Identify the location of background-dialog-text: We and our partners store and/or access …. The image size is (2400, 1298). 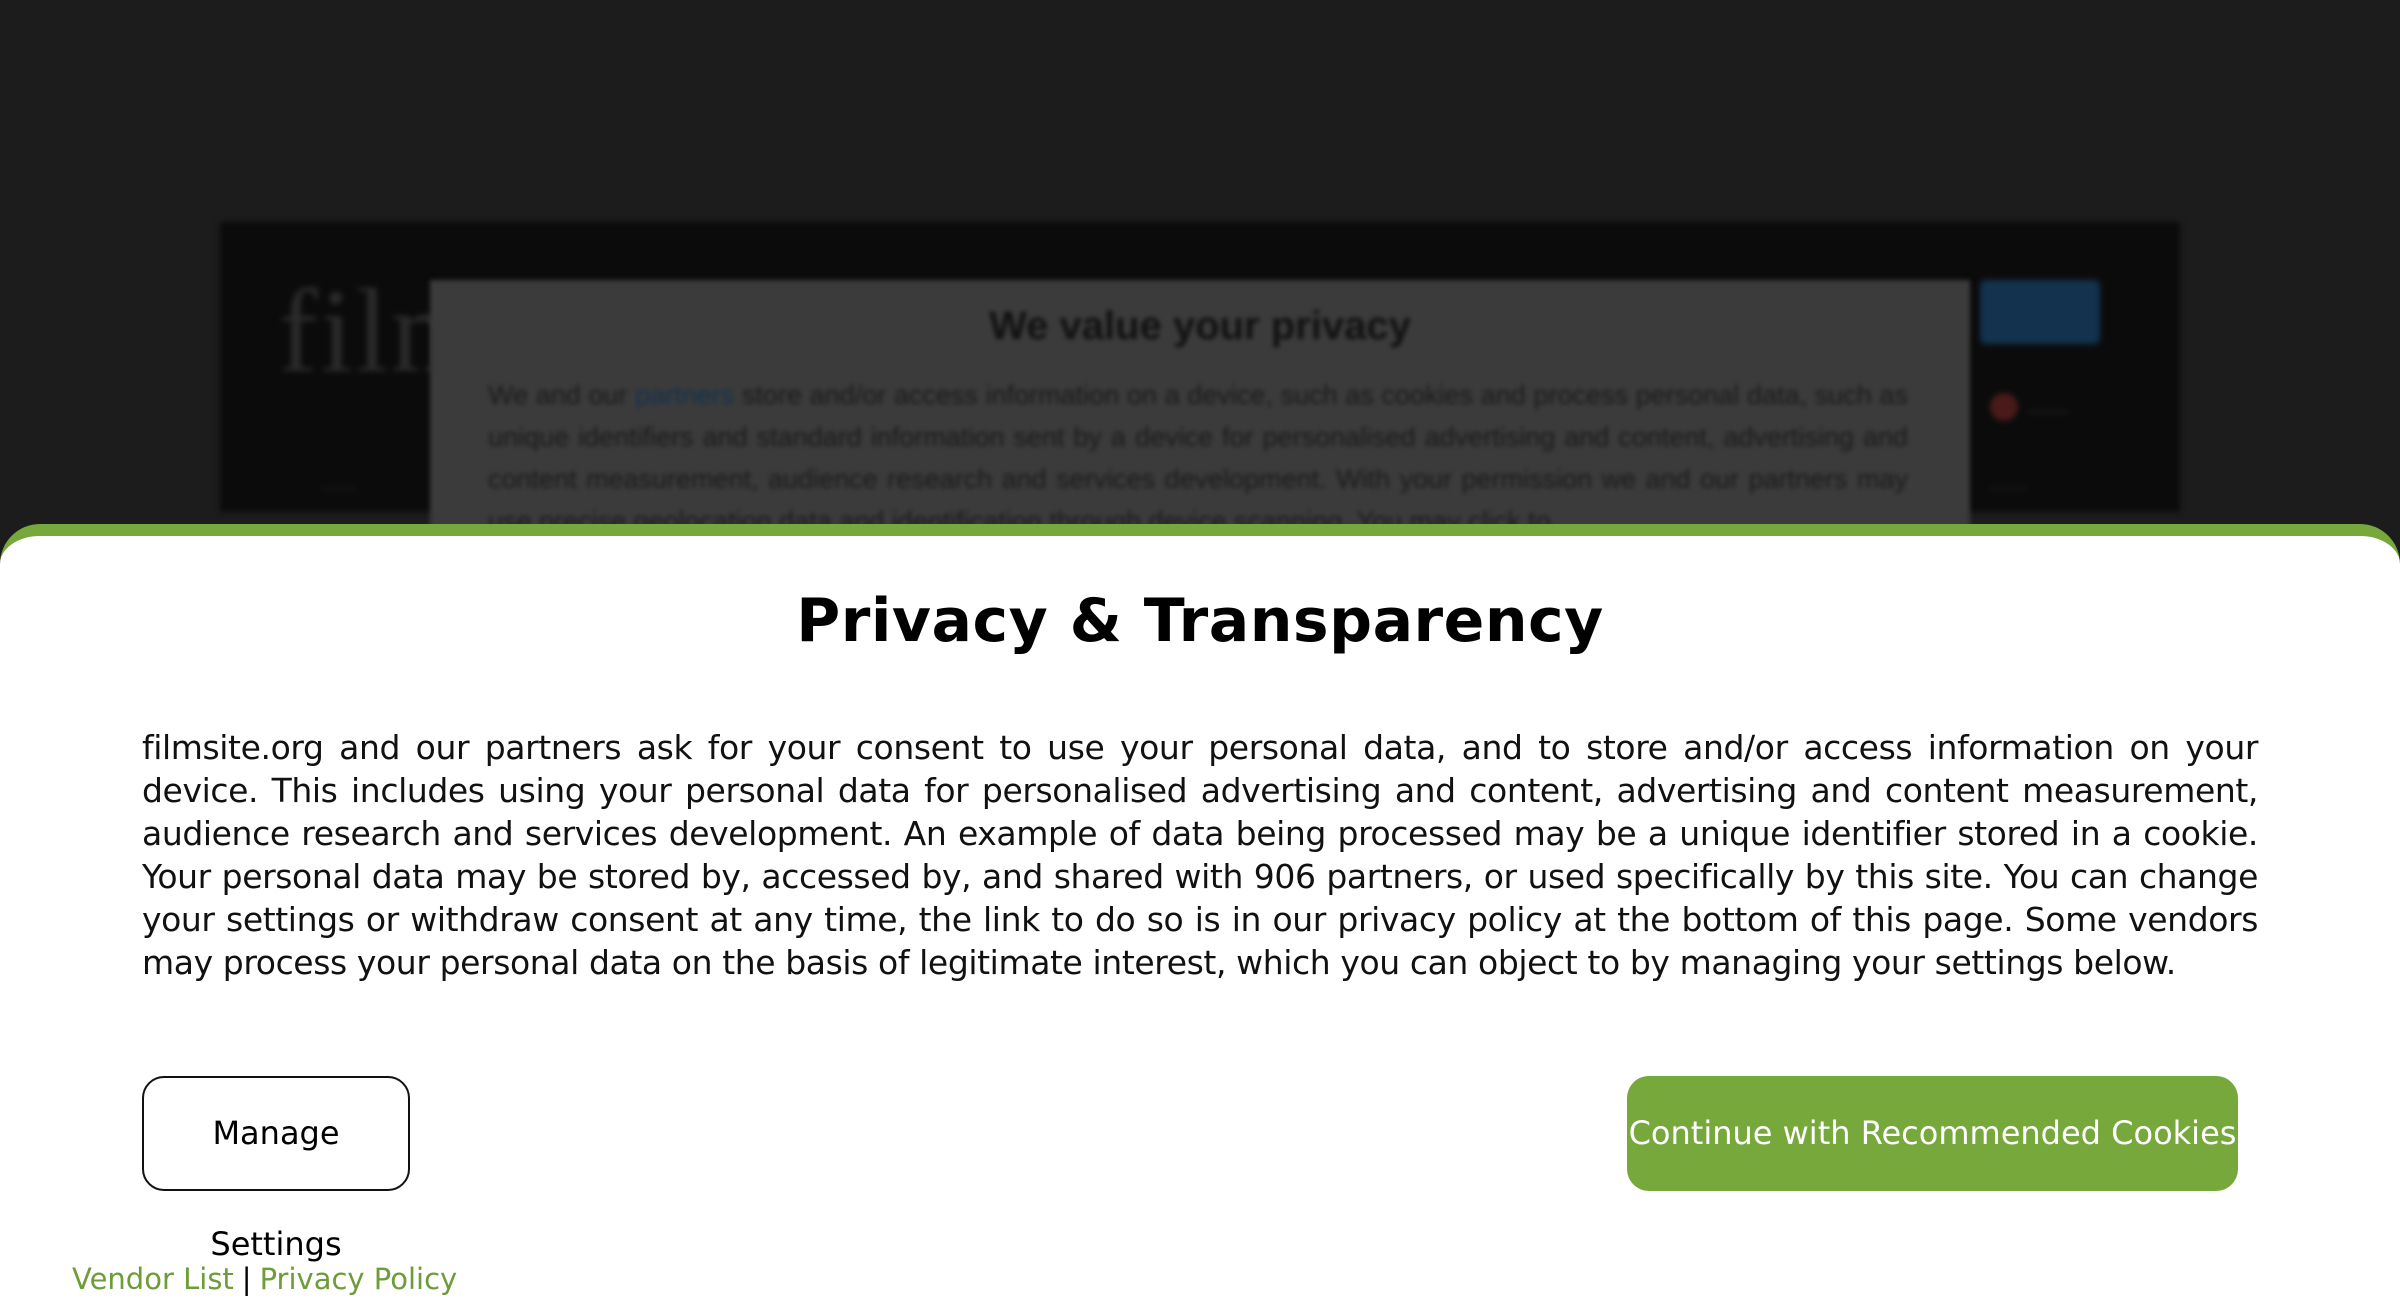
(1198, 458).